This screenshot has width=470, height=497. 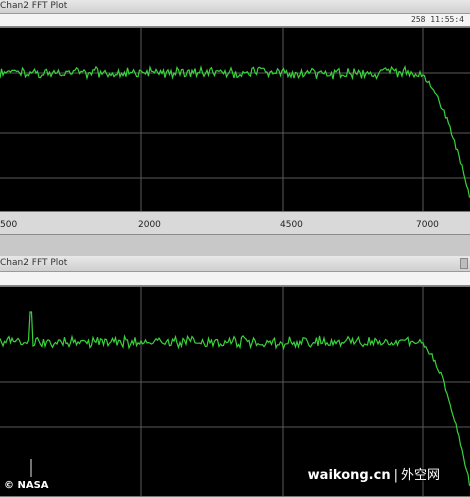 I want to click on x-tick-label: 2000, so click(x=149, y=225).